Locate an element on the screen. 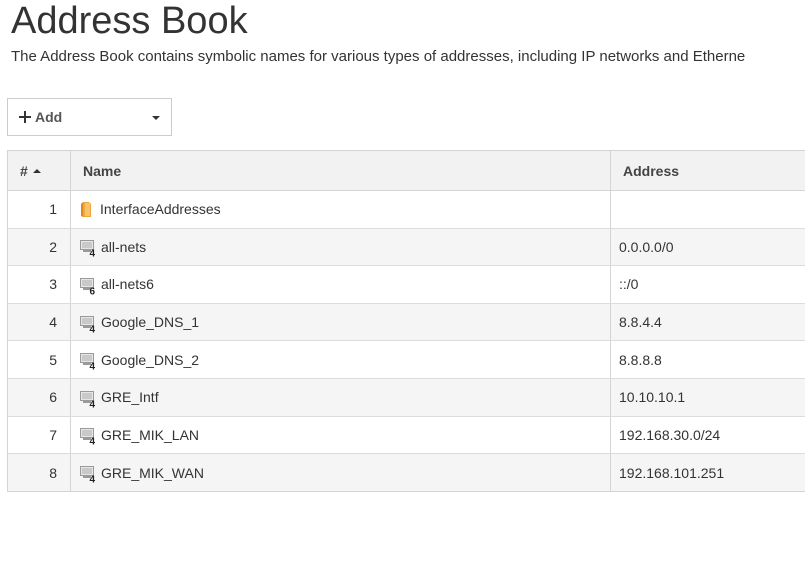 Image resolution: width=805 pixels, height=584 pixels. row-number: 3 is located at coordinates (39, 284).